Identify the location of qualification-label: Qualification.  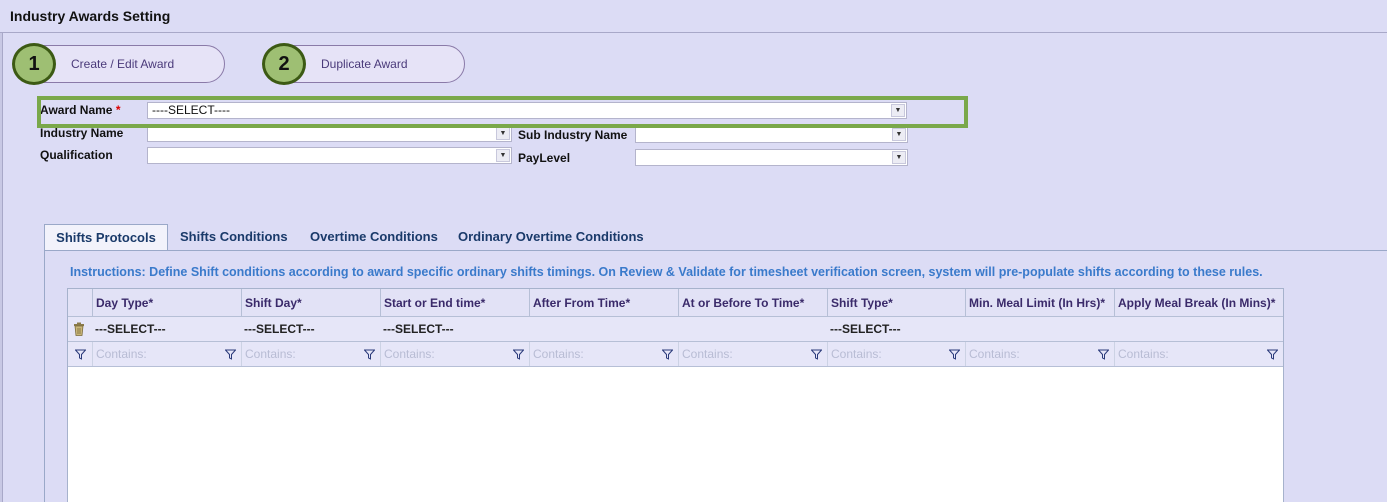
(76, 155).